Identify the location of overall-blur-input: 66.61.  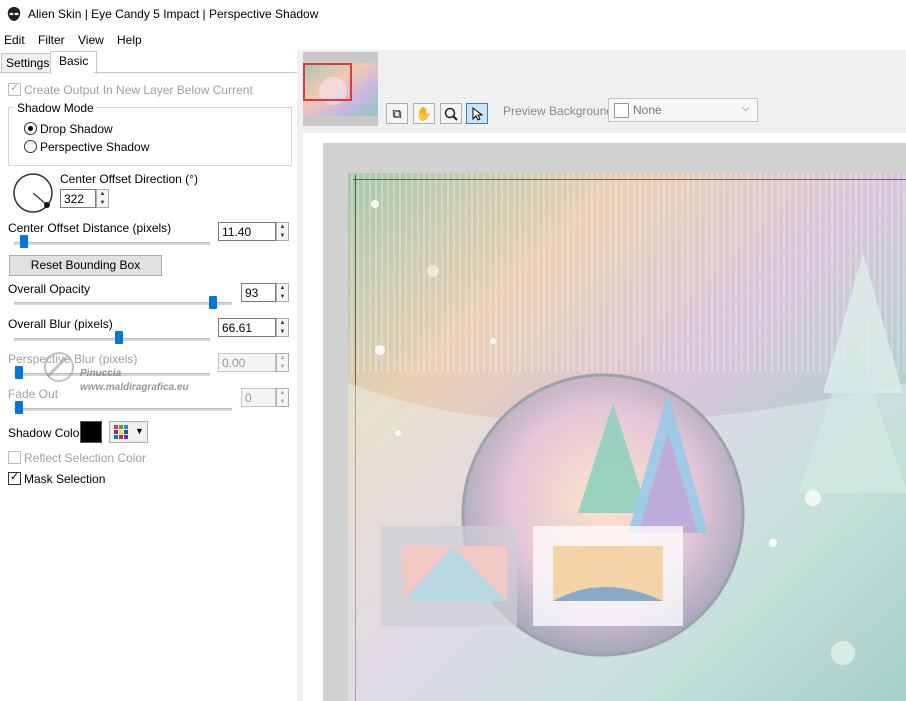
(247, 327).